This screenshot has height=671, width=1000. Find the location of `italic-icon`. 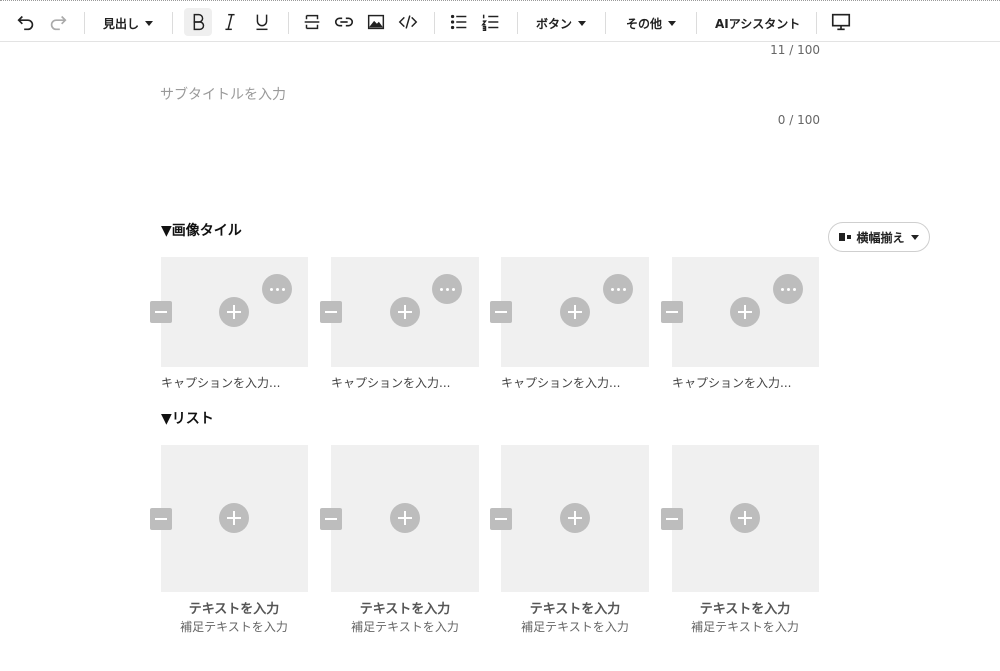

italic-icon is located at coordinates (230, 22).